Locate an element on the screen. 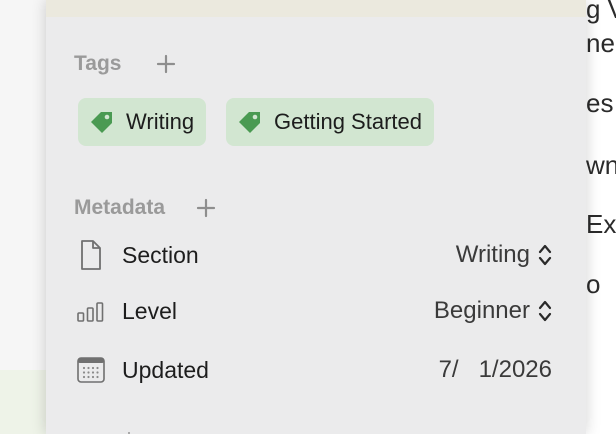 The height and width of the screenshot is (434, 616). background-text-line: g V is located at coordinates (601, 12).